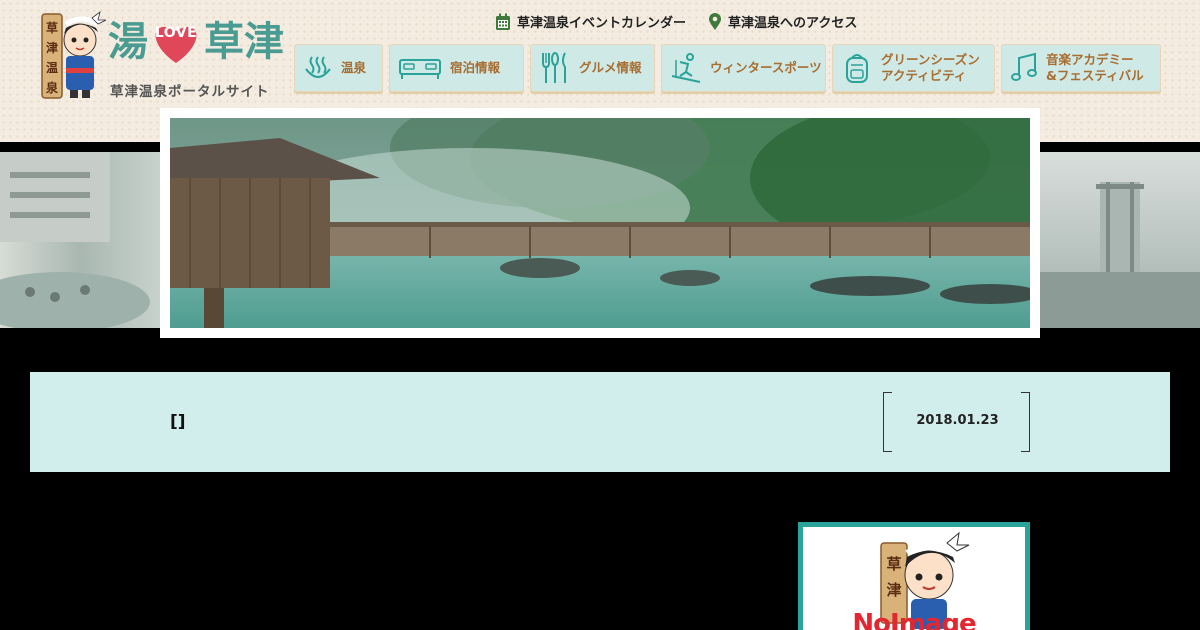 The height and width of the screenshot is (630, 1200). I want to click on no-image-thumbnail: 草 津 NoImage, so click(914, 576).